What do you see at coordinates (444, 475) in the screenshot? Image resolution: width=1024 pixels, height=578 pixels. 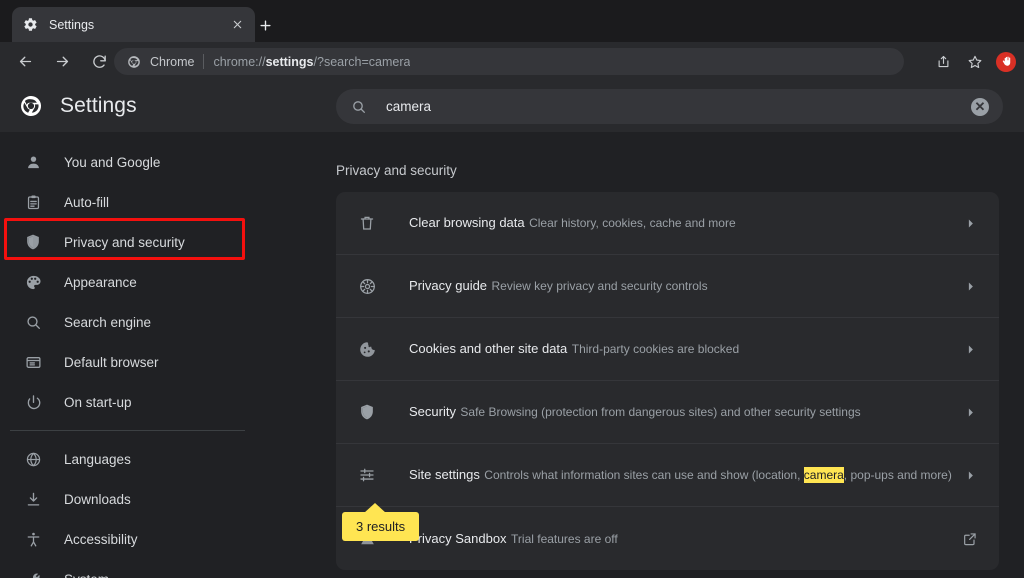 I see `row-title: Site settings` at bounding box center [444, 475].